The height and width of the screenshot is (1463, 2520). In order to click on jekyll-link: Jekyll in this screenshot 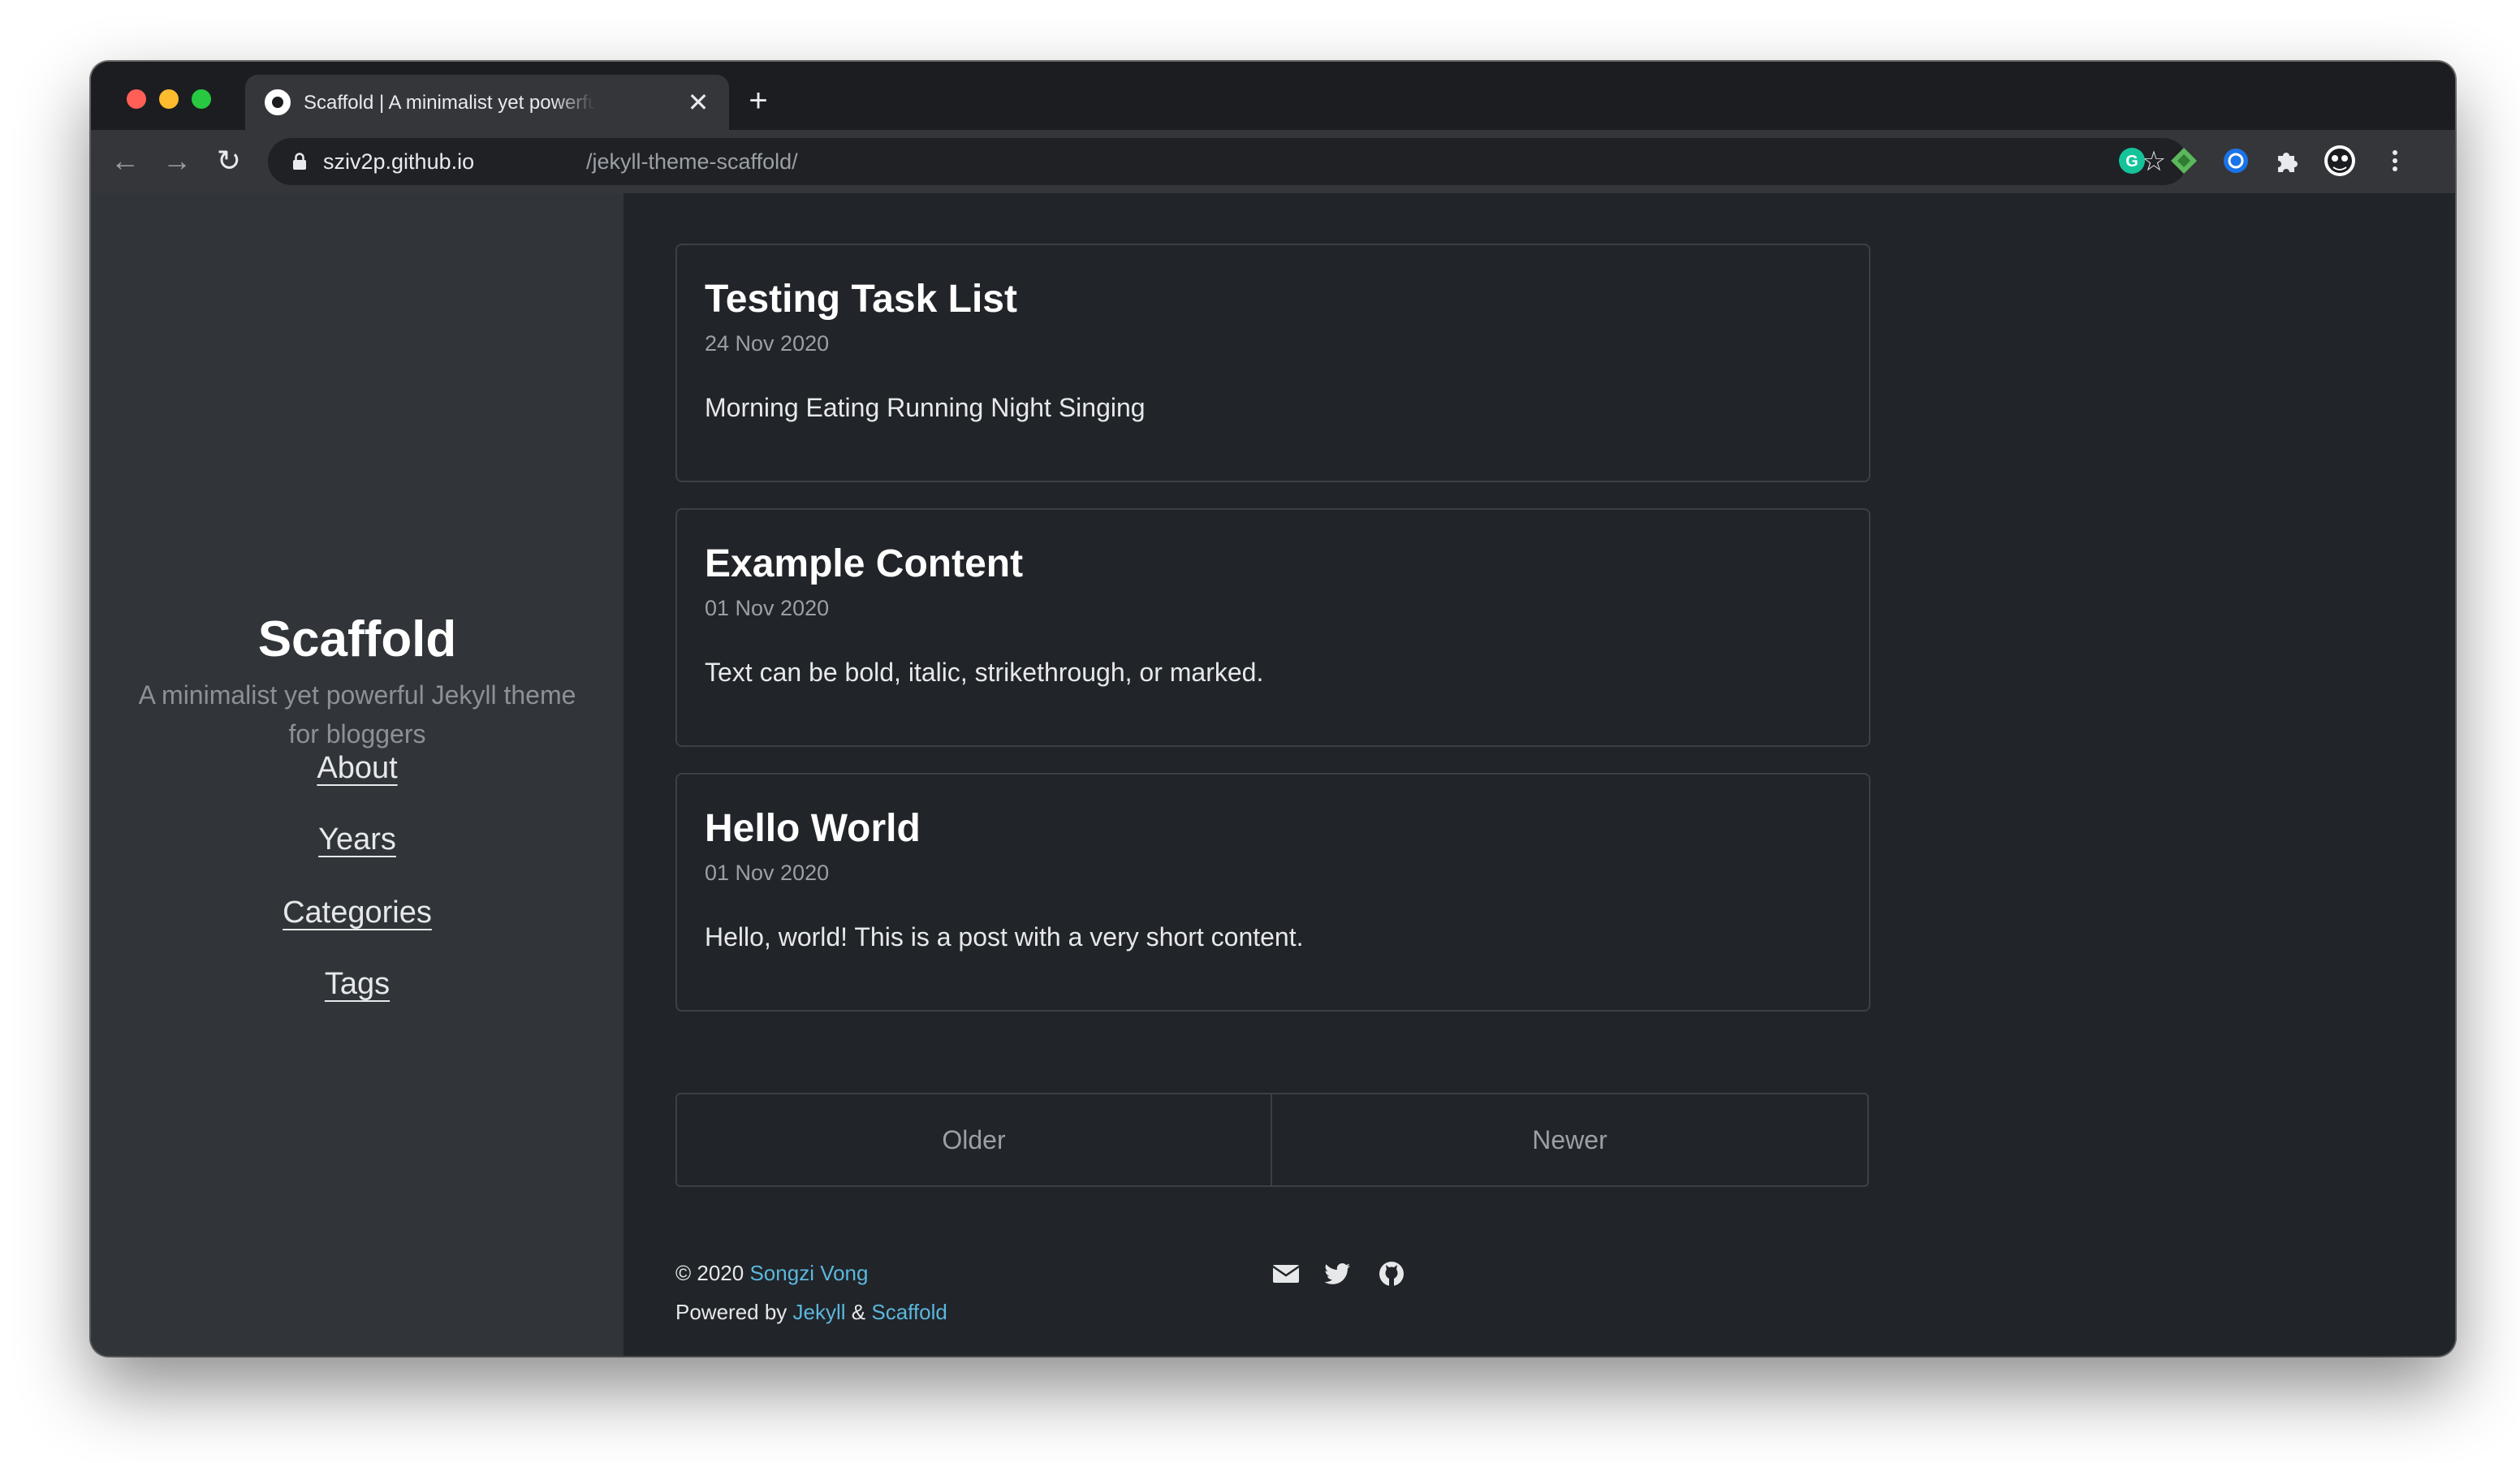, I will do `click(820, 1312)`.